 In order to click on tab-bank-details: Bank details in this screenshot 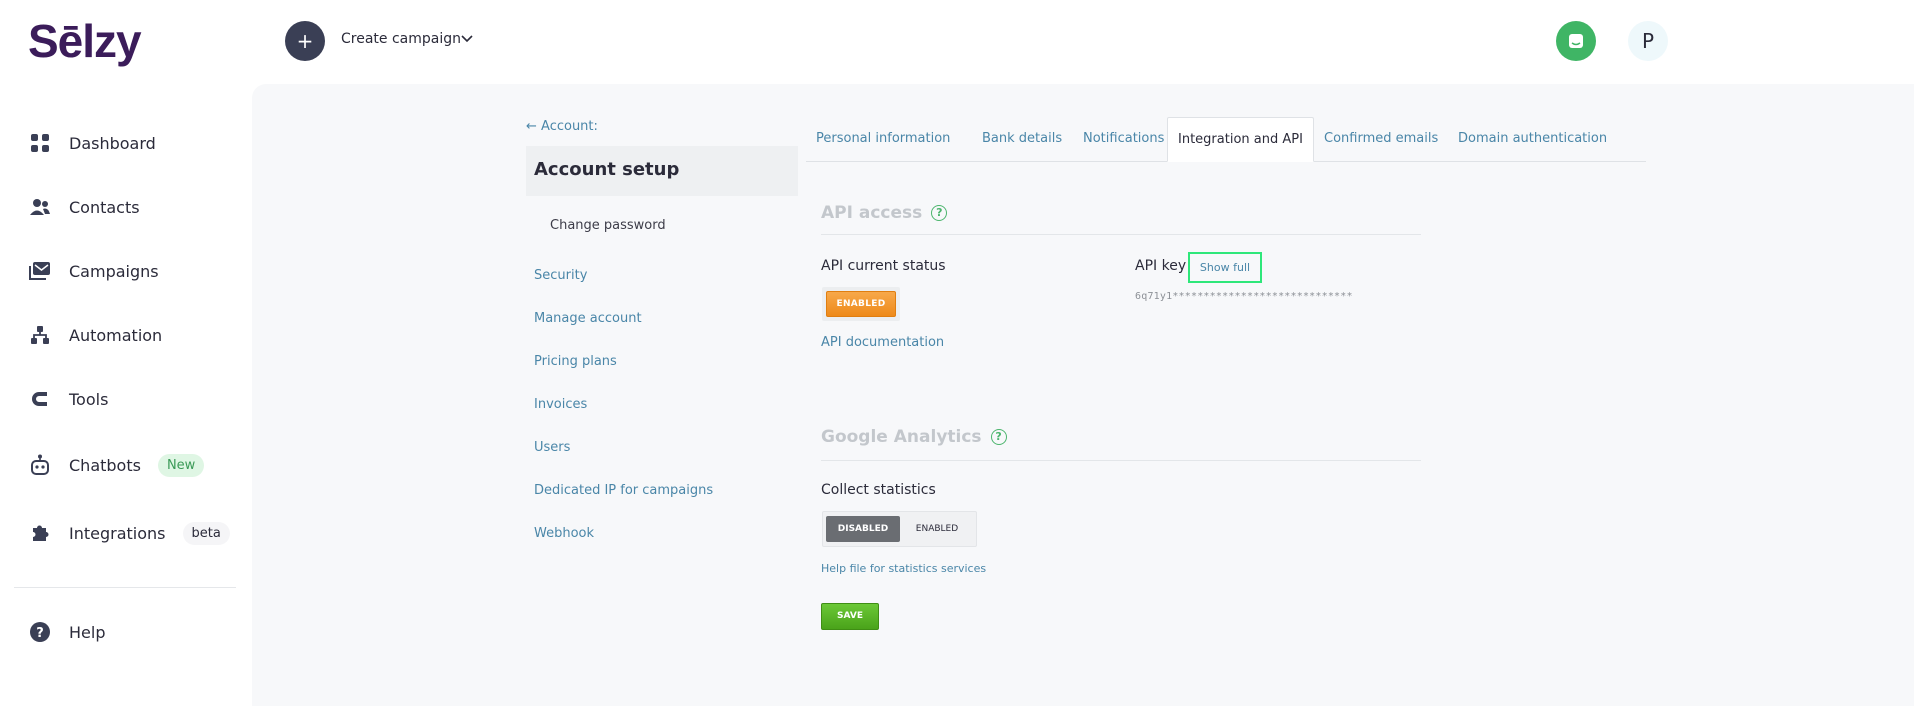, I will do `click(1022, 139)`.